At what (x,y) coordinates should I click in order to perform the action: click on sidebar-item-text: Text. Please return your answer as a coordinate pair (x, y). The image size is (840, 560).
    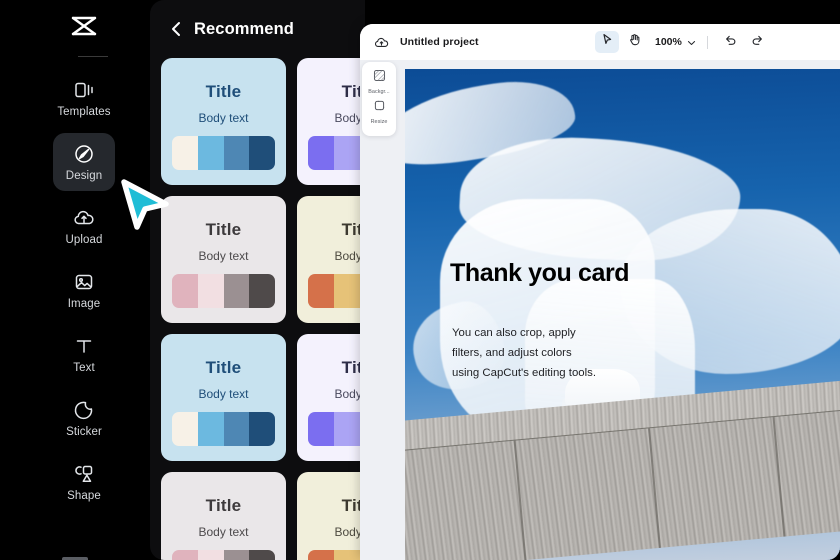
    Looking at the image, I should click on (84, 354).